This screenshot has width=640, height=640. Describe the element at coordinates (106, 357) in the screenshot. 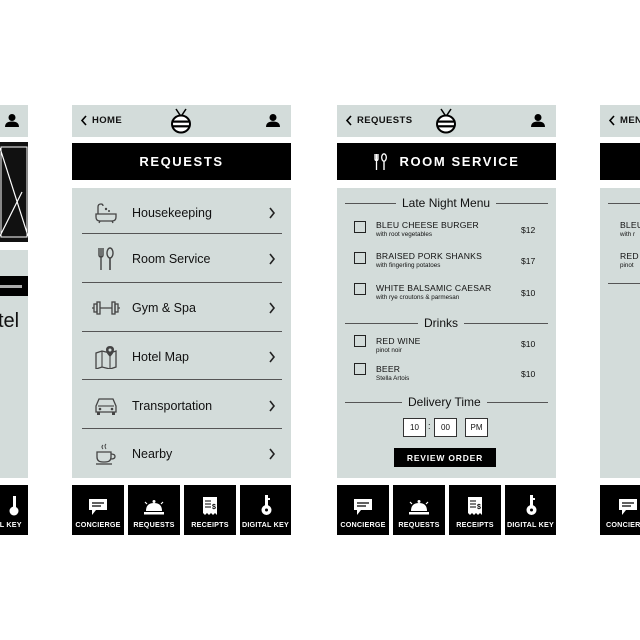

I see `map-icon` at that location.